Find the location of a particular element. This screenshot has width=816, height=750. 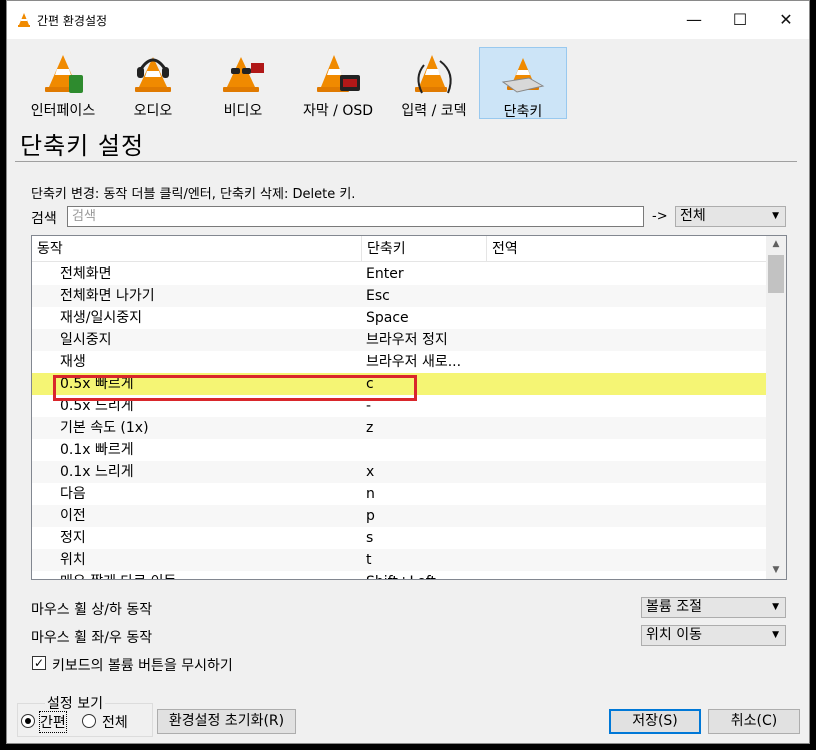

table-row: 재생/일시중지 Space is located at coordinates (399, 318).